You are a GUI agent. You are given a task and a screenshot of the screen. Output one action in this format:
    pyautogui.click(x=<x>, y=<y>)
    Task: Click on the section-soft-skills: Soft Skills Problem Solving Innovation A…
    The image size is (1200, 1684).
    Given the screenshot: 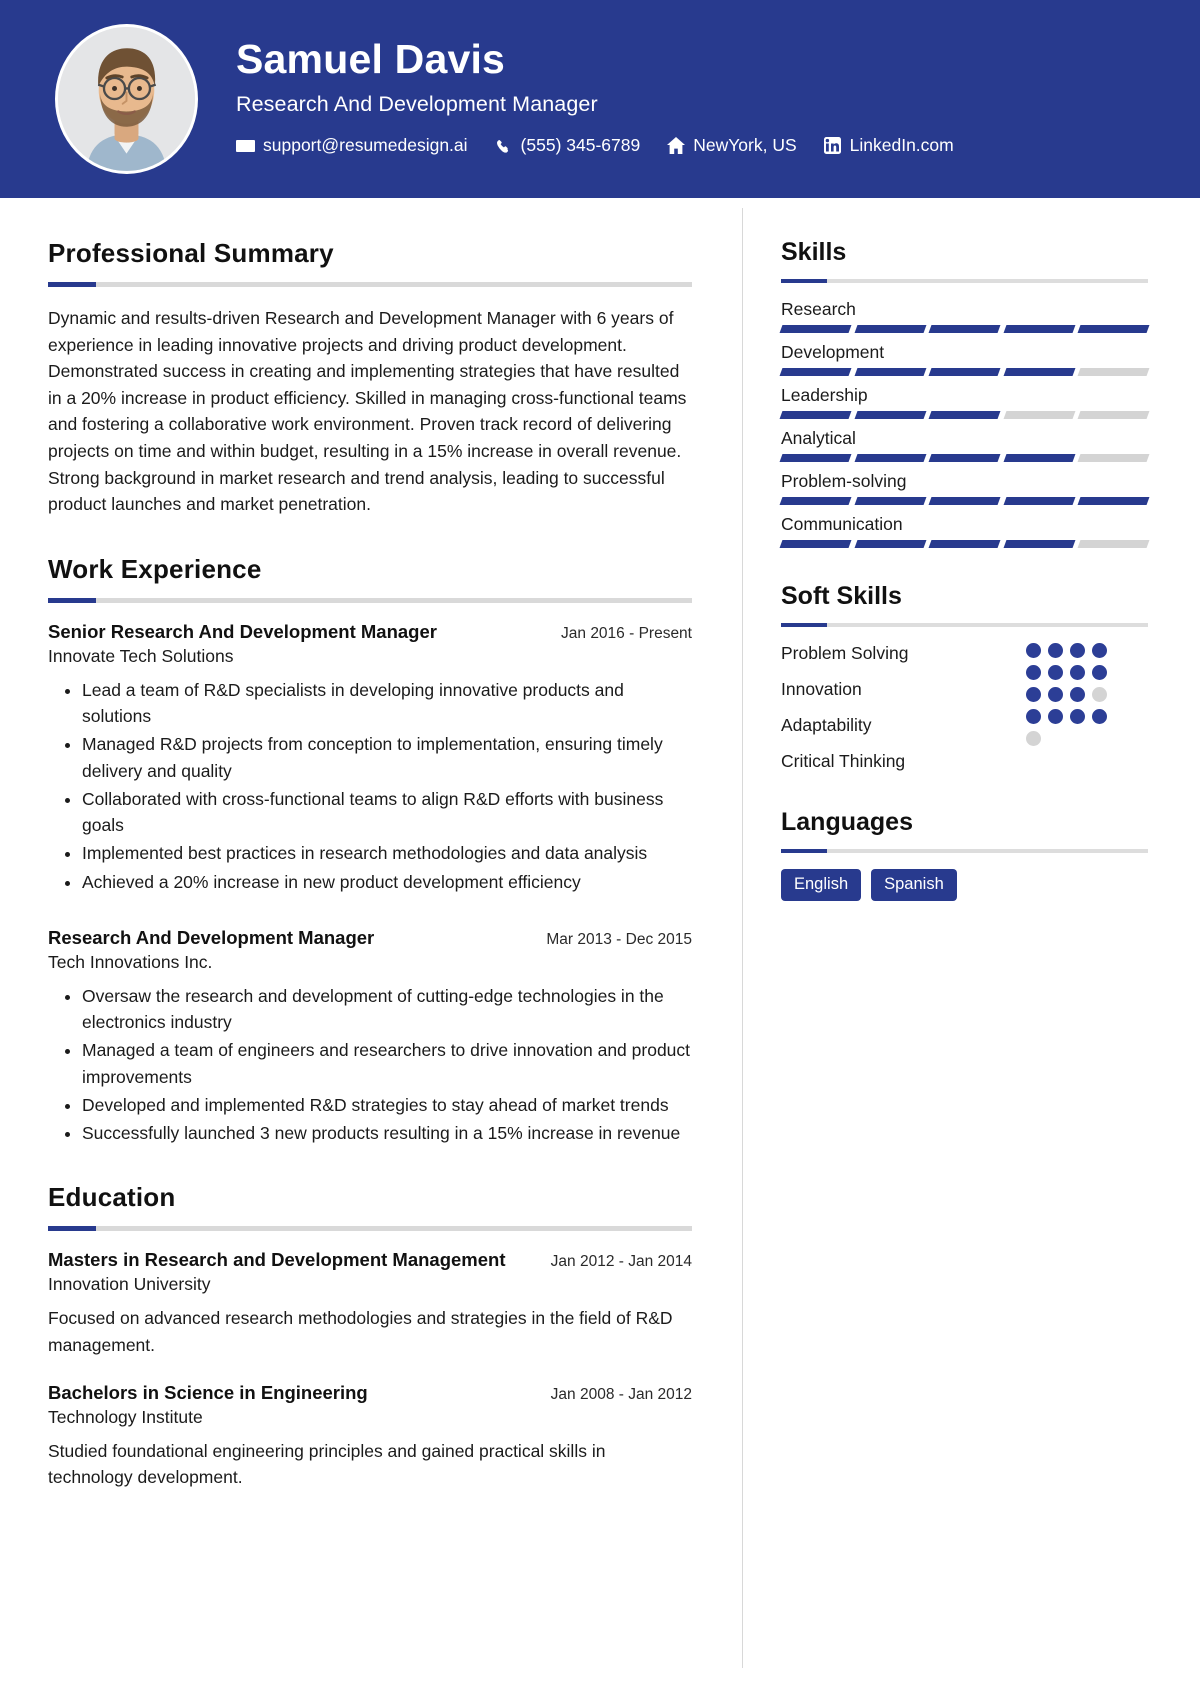 What is the action you would take?
    pyautogui.click(x=964, y=677)
    